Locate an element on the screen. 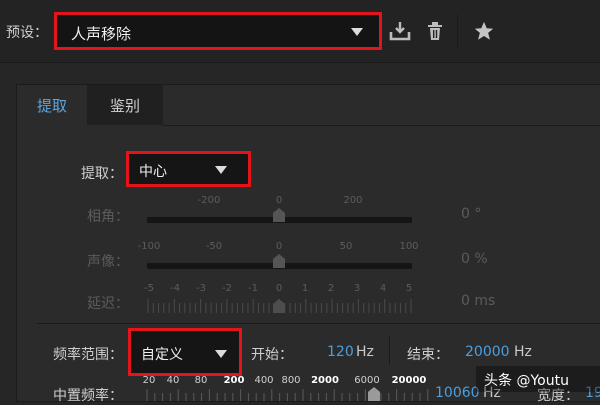 This screenshot has height=405, width=600. pan-slider: -100 -50 0 50 100 is located at coordinates (278, 257).